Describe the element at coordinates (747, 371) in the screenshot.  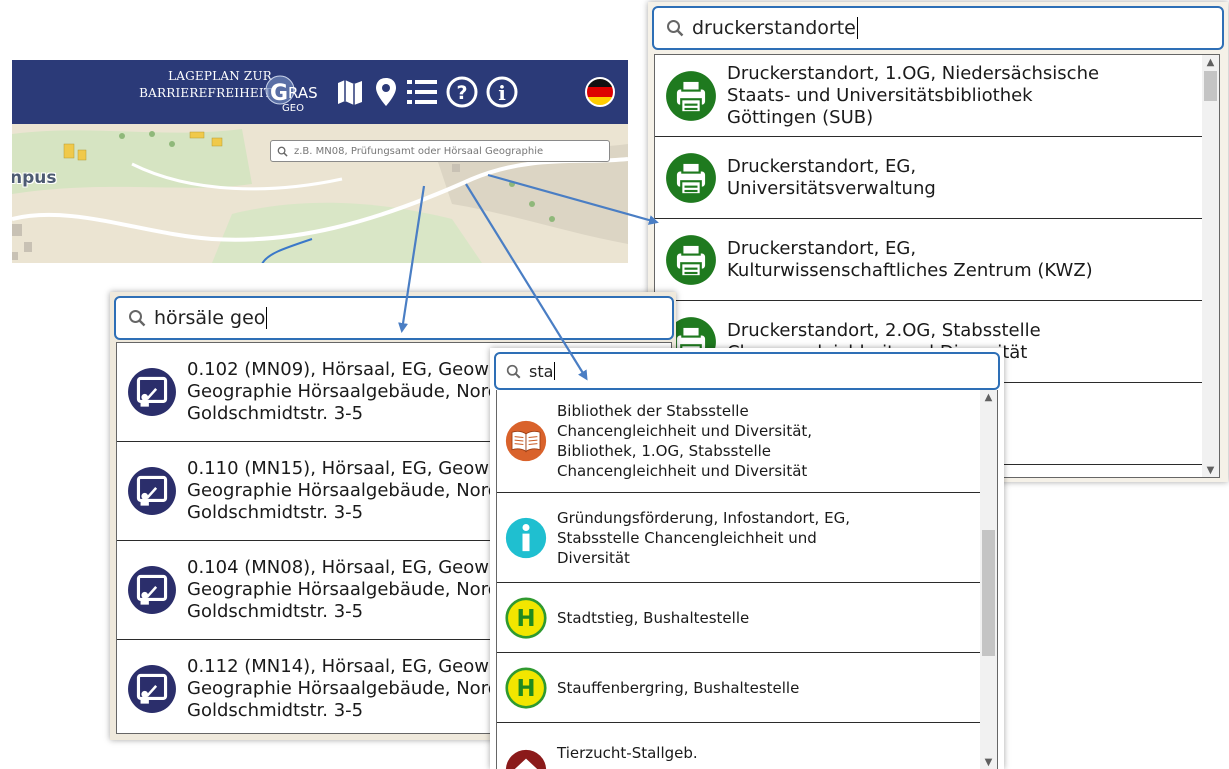
I see `search-input-sta: sta` at that location.